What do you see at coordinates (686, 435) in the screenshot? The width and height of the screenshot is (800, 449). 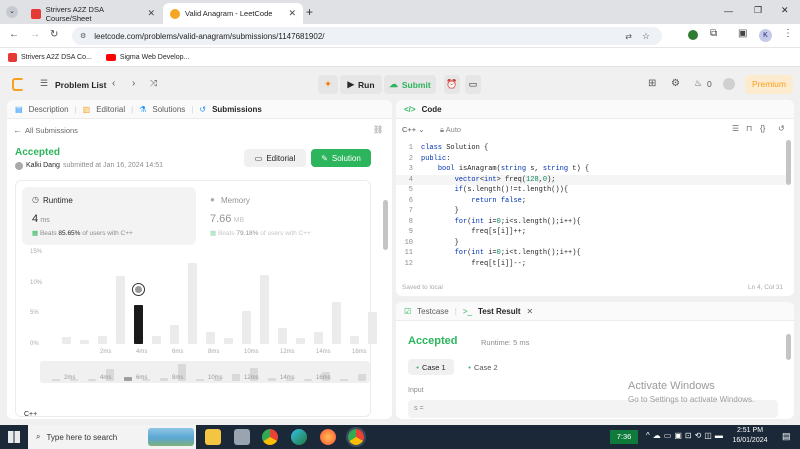 I see `system-tray-icons: ^☁▭▣⊡⟲◫▬` at bounding box center [686, 435].